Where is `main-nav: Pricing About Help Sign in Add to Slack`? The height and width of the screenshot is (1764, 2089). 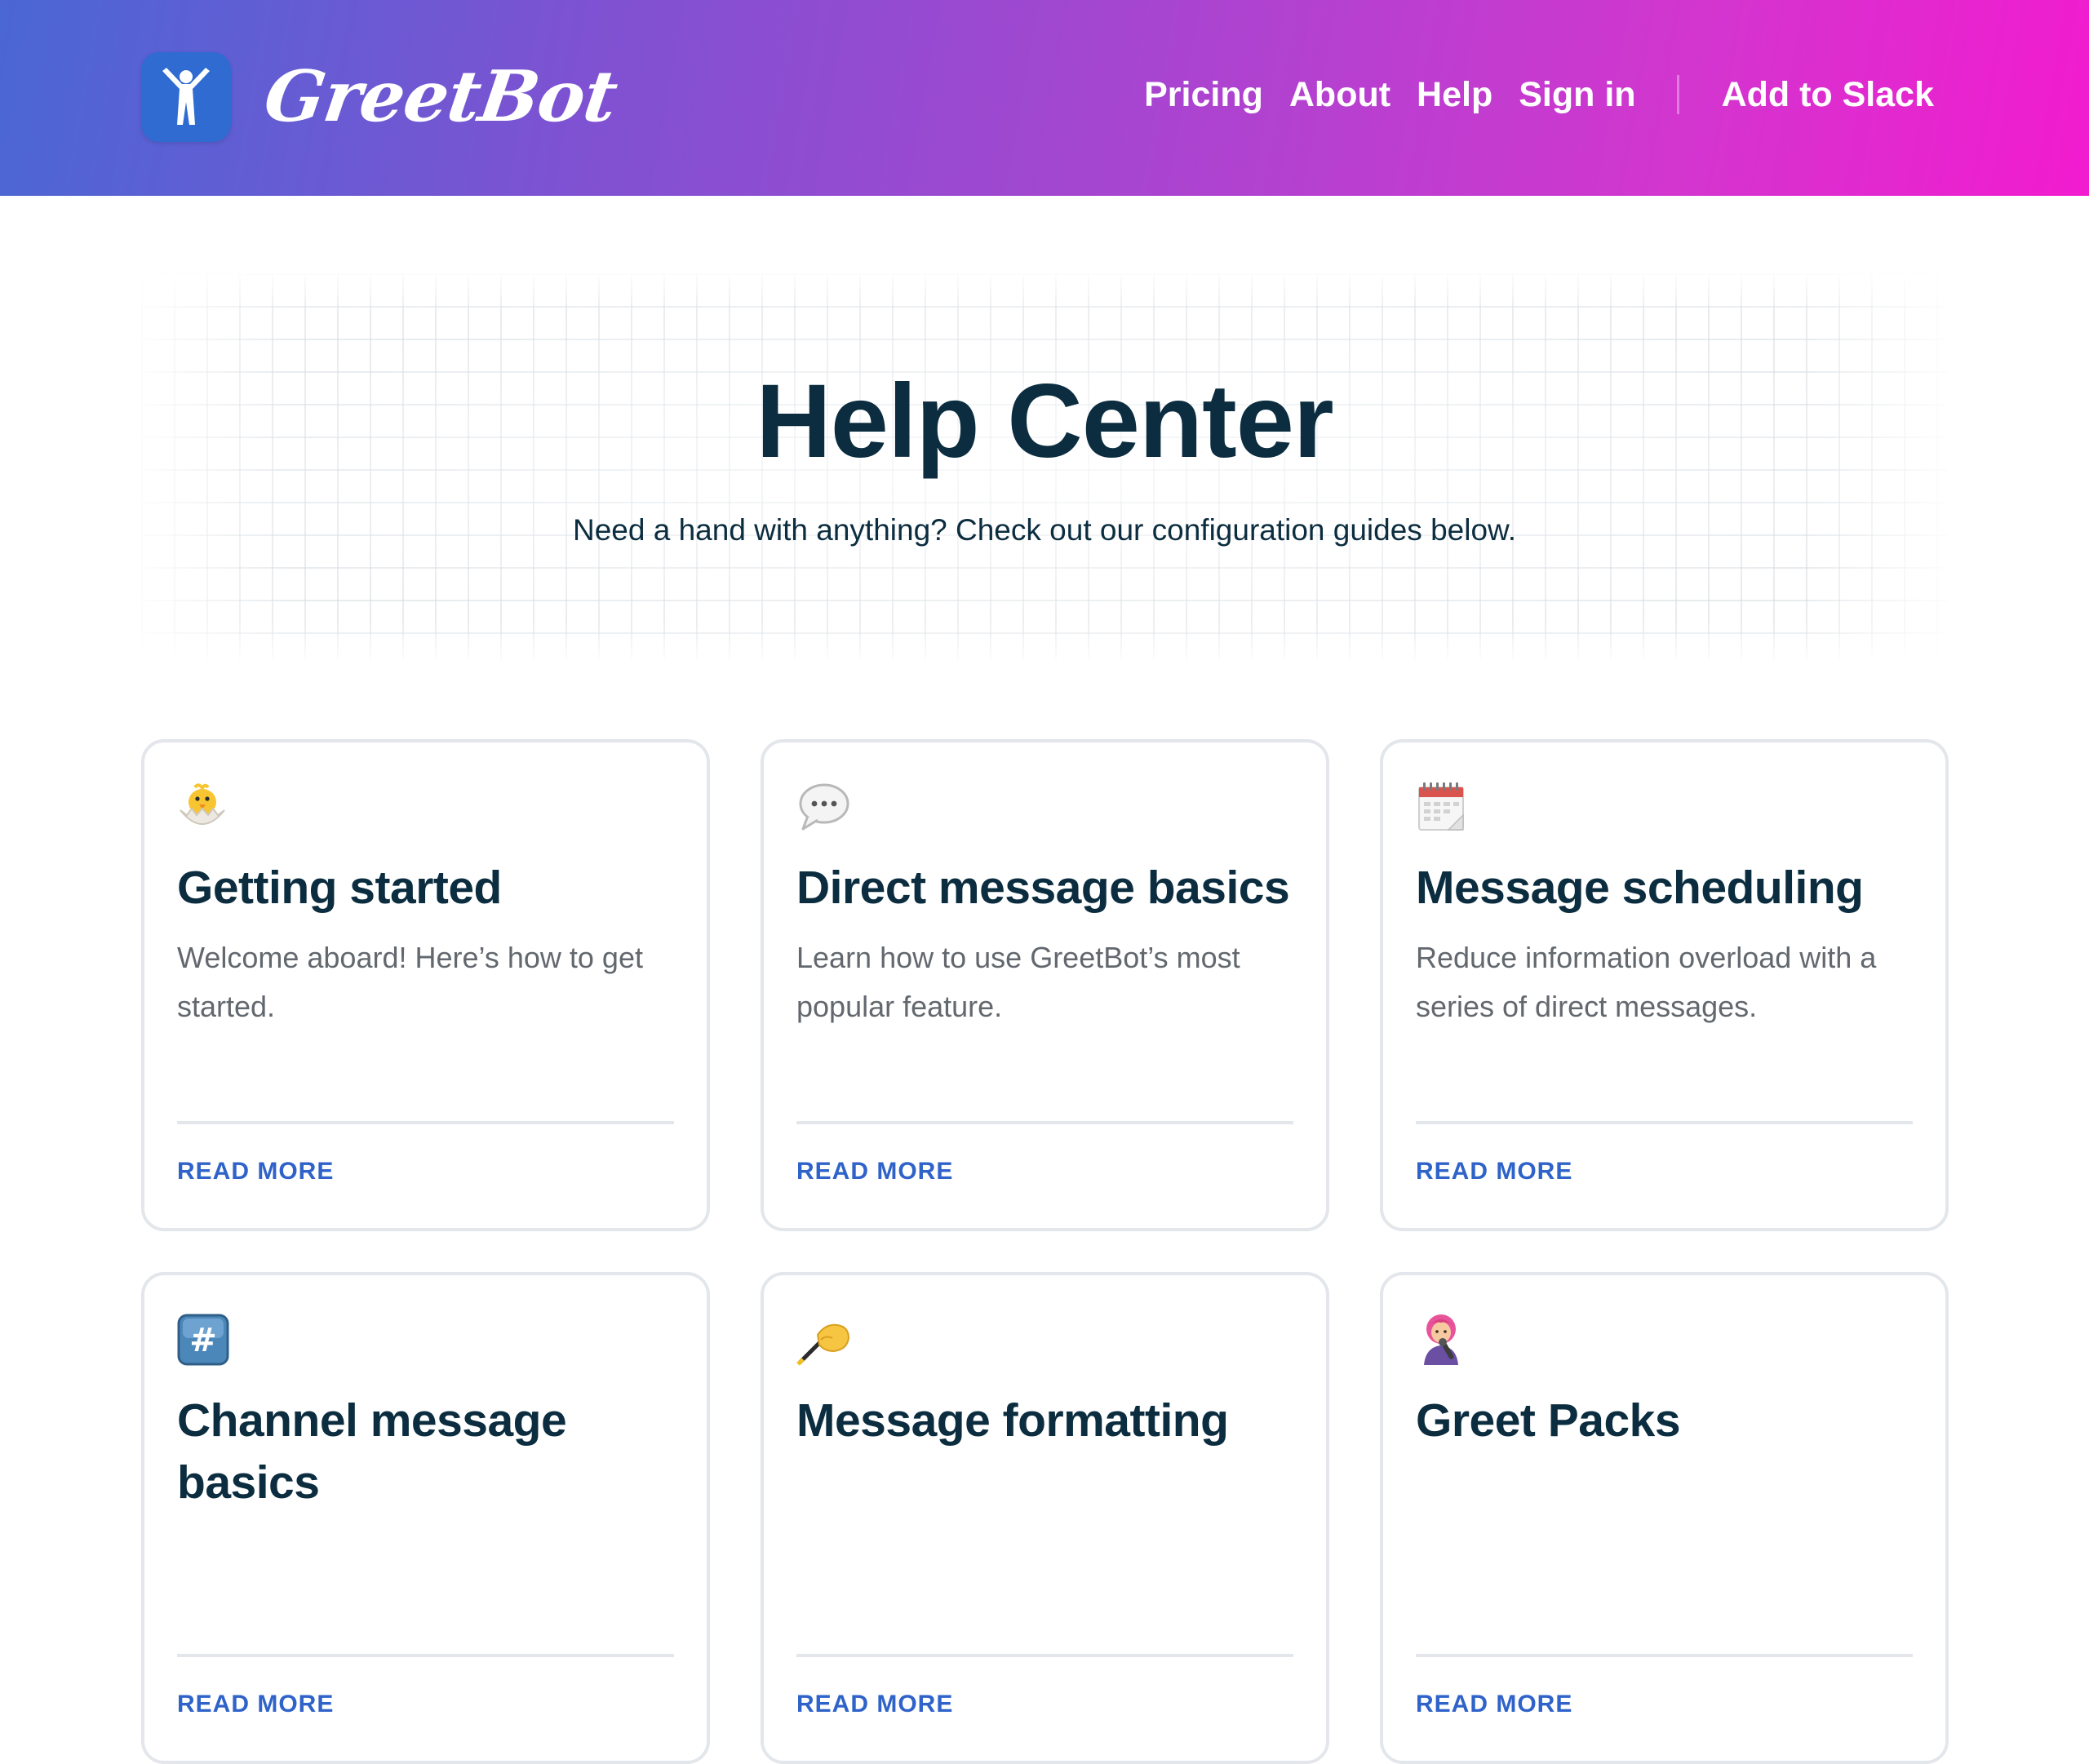 main-nav: Pricing About Help Sign in Add to Slack is located at coordinates (1539, 94).